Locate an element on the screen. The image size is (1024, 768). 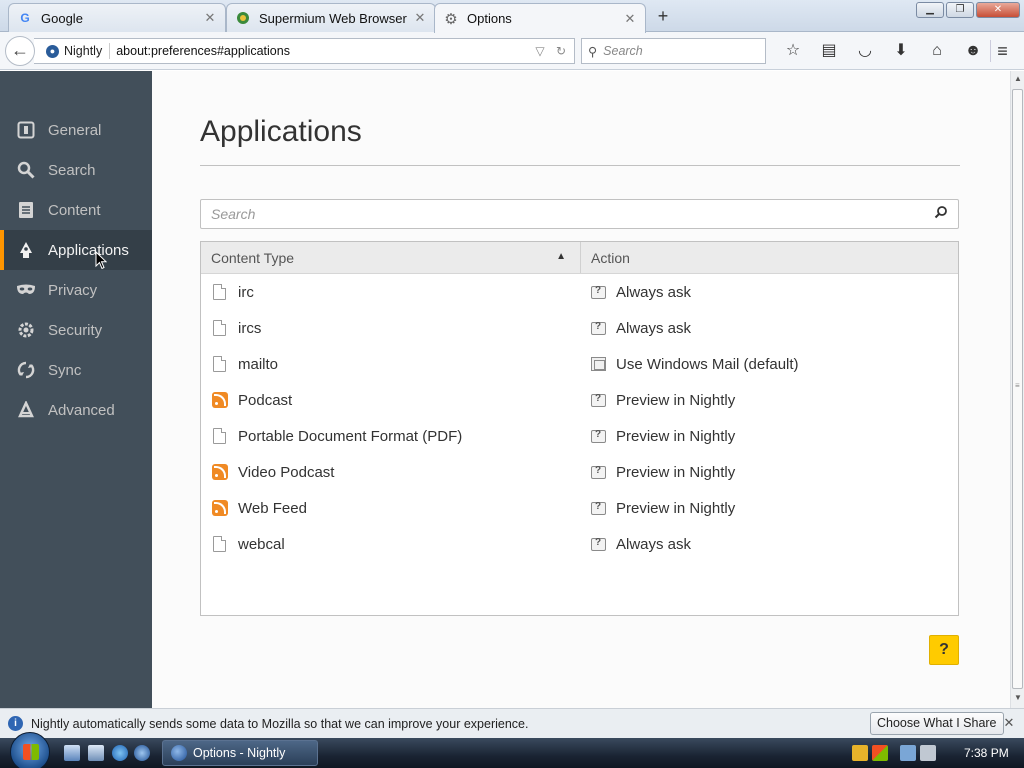
table-row: ircs Always ask is located at coordinates (579, 328).